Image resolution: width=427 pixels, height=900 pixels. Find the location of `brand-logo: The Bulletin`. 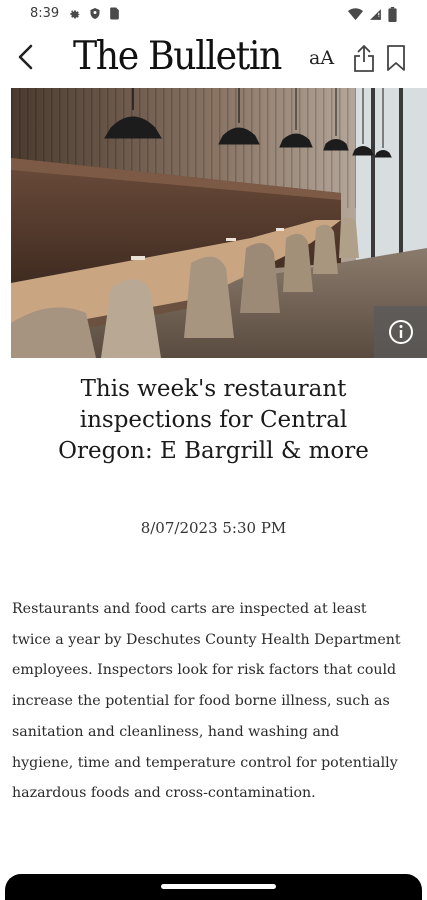

brand-logo: The Bulletin is located at coordinates (177, 56).